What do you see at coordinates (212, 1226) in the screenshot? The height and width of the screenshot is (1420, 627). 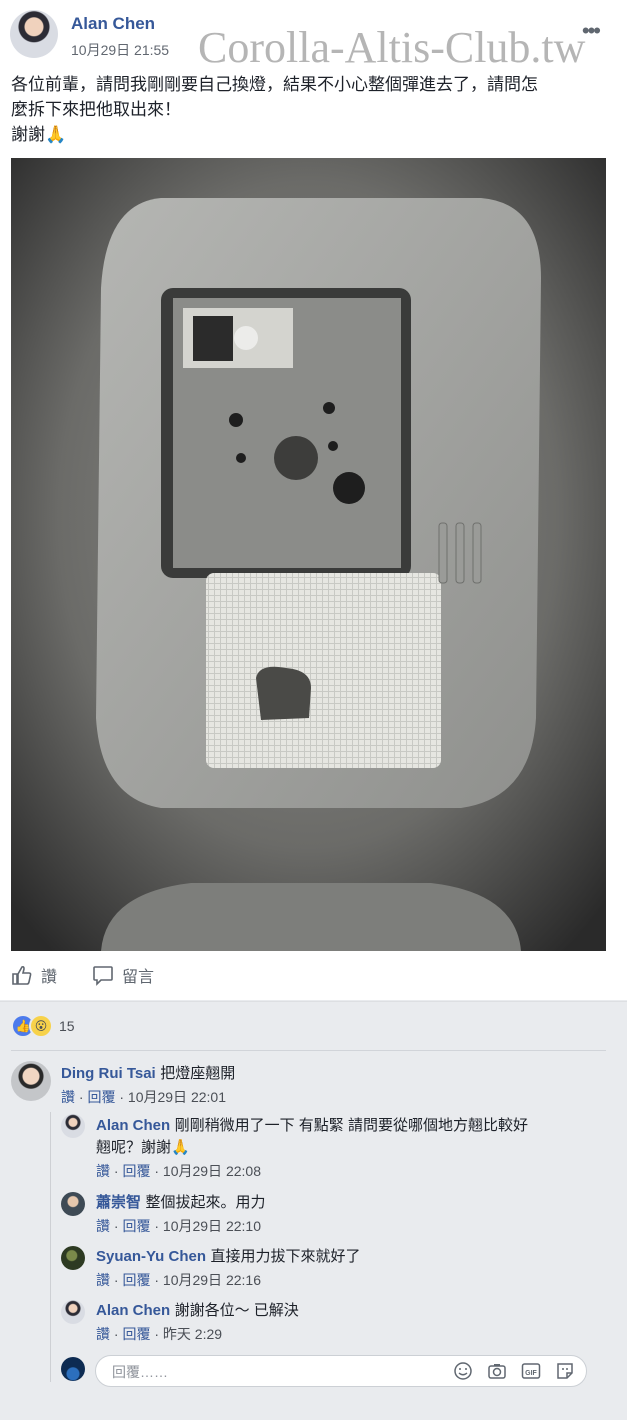 I see `comment-time: 10月29日 22:10` at bounding box center [212, 1226].